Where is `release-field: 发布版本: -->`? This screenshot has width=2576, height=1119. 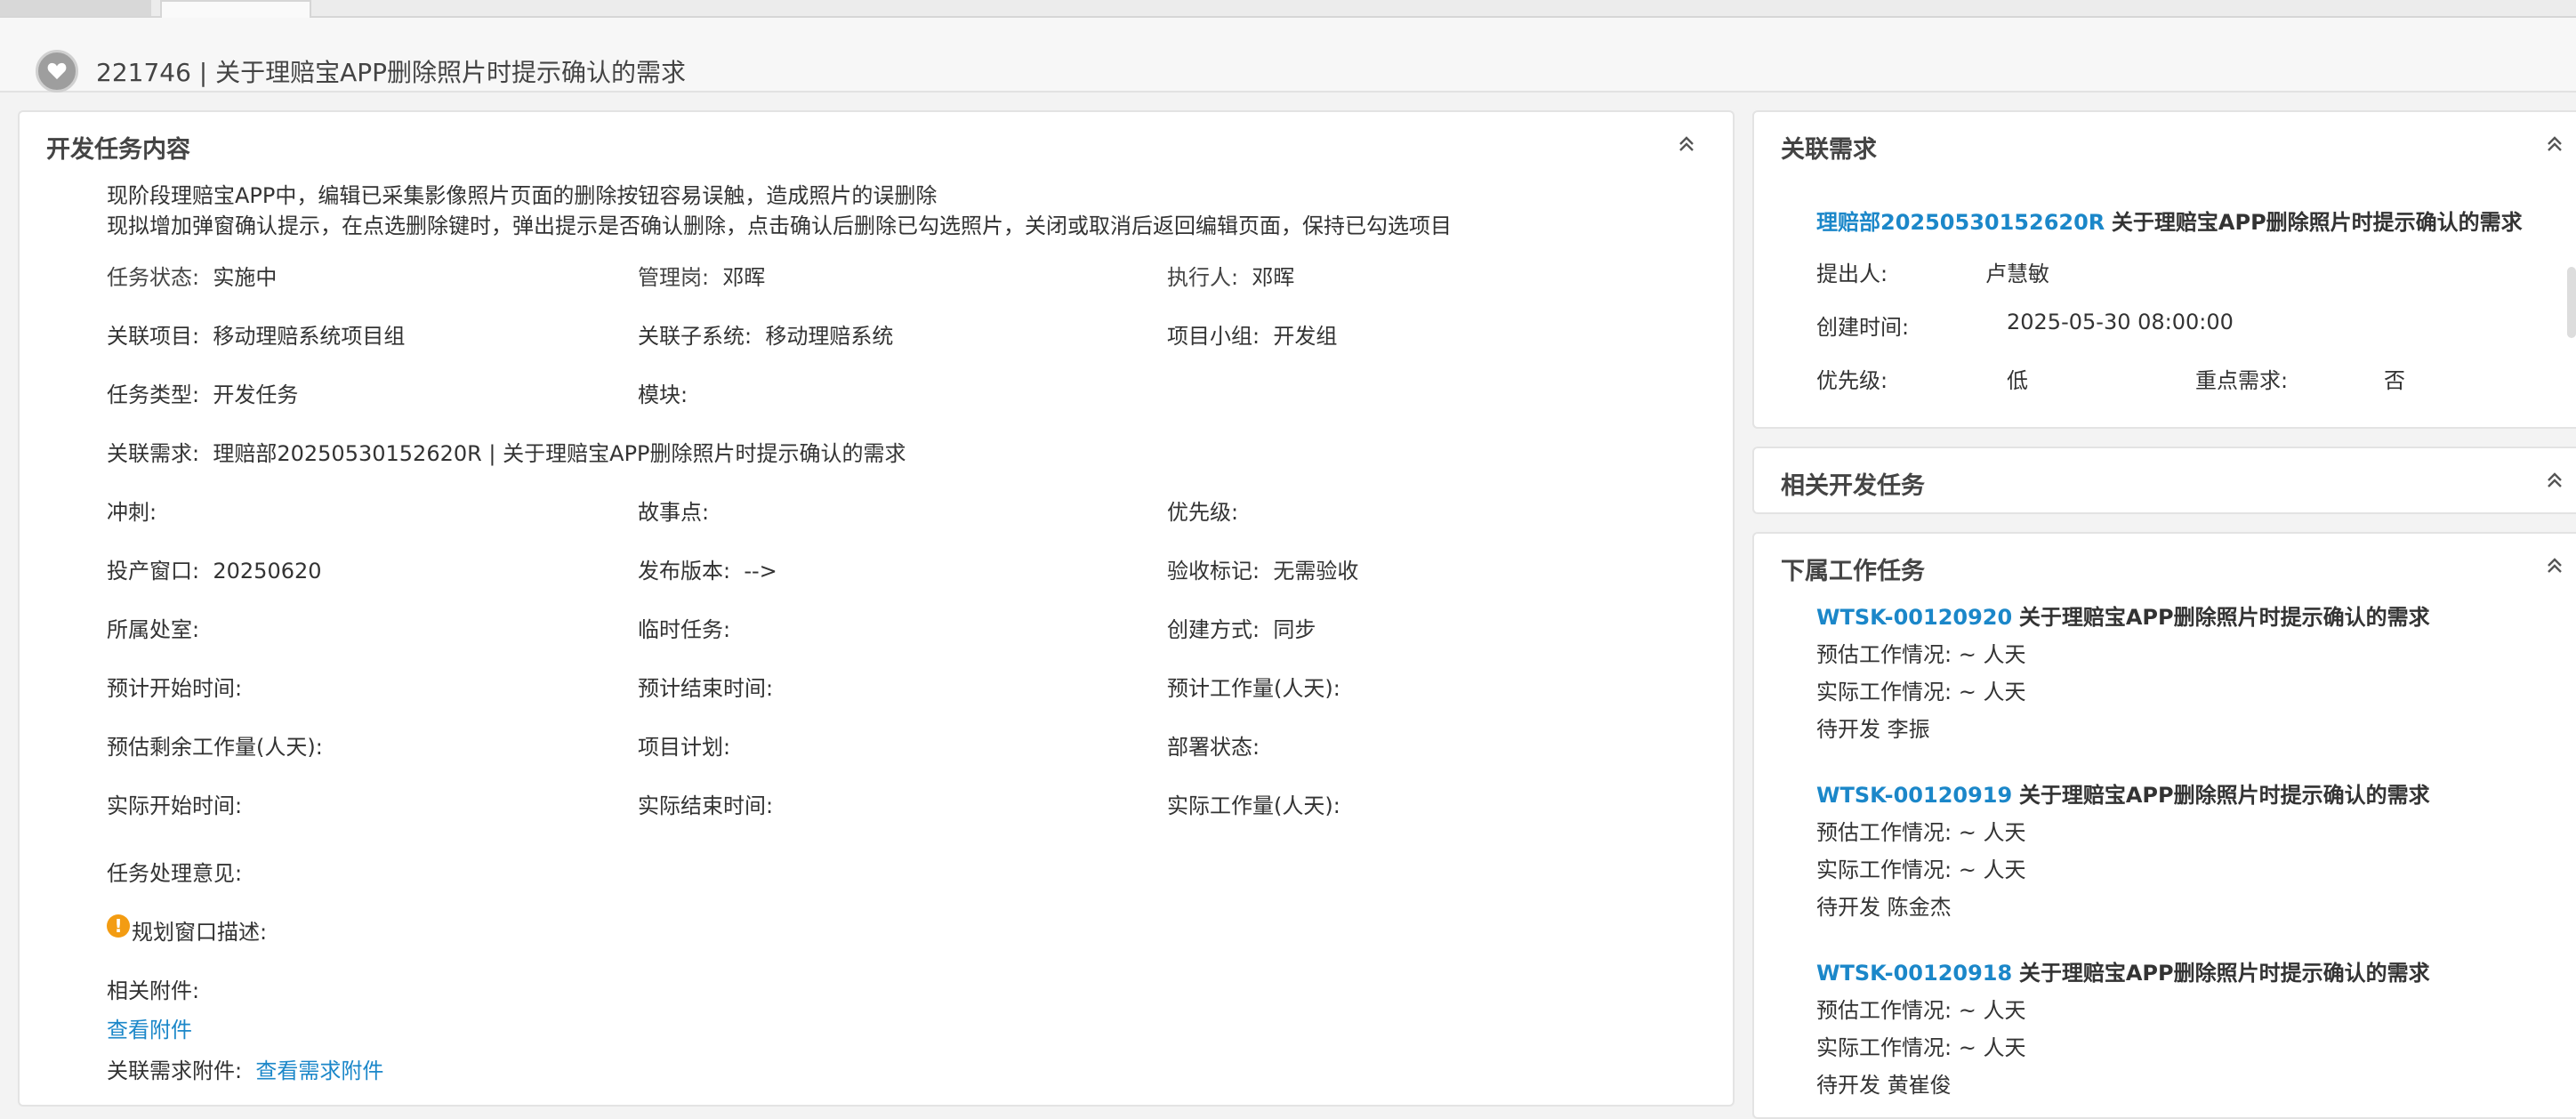
release-field: 发布版本: --> is located at coordinates (707, 568).